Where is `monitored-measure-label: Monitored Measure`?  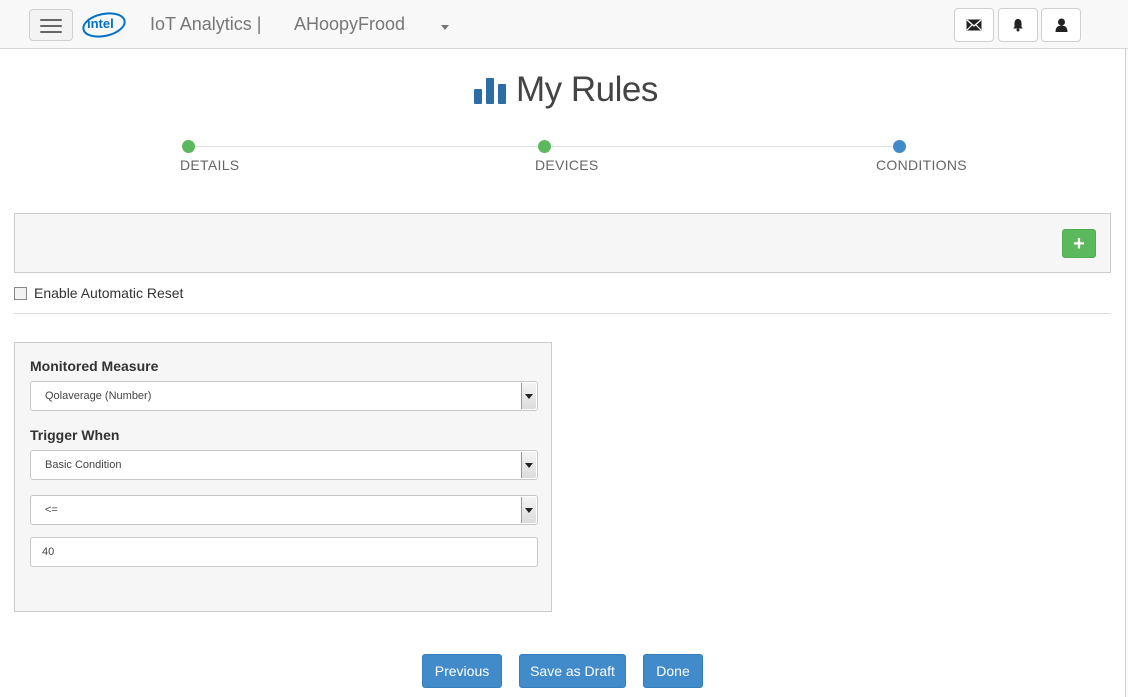 monitored-measure-label: Monitored Measure is located at coordinates (94, 366).